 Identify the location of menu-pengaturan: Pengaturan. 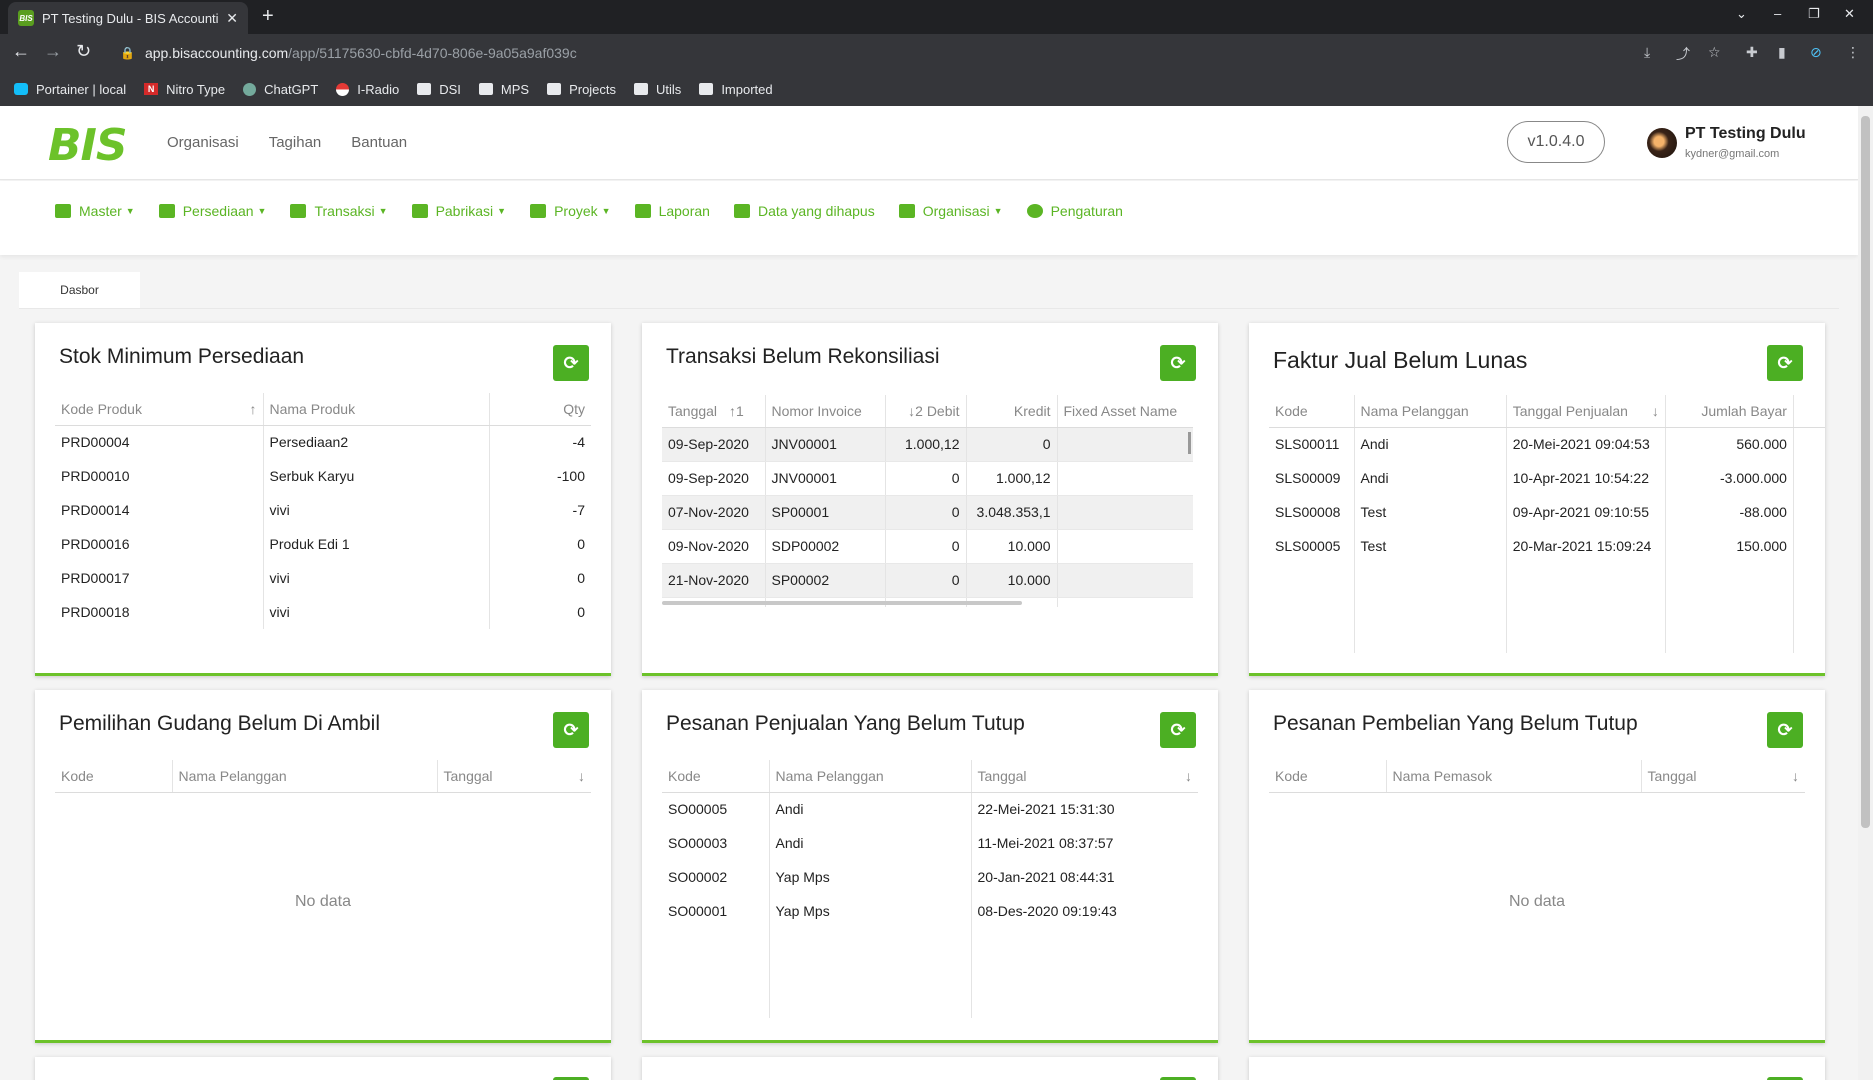
(1074, 211).